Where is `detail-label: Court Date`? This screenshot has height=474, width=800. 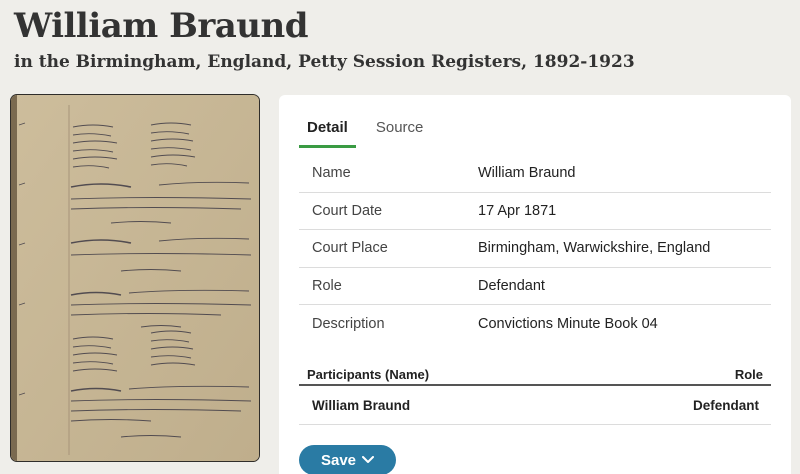 detail-label: Court Date is located at coordinates (347, 210).